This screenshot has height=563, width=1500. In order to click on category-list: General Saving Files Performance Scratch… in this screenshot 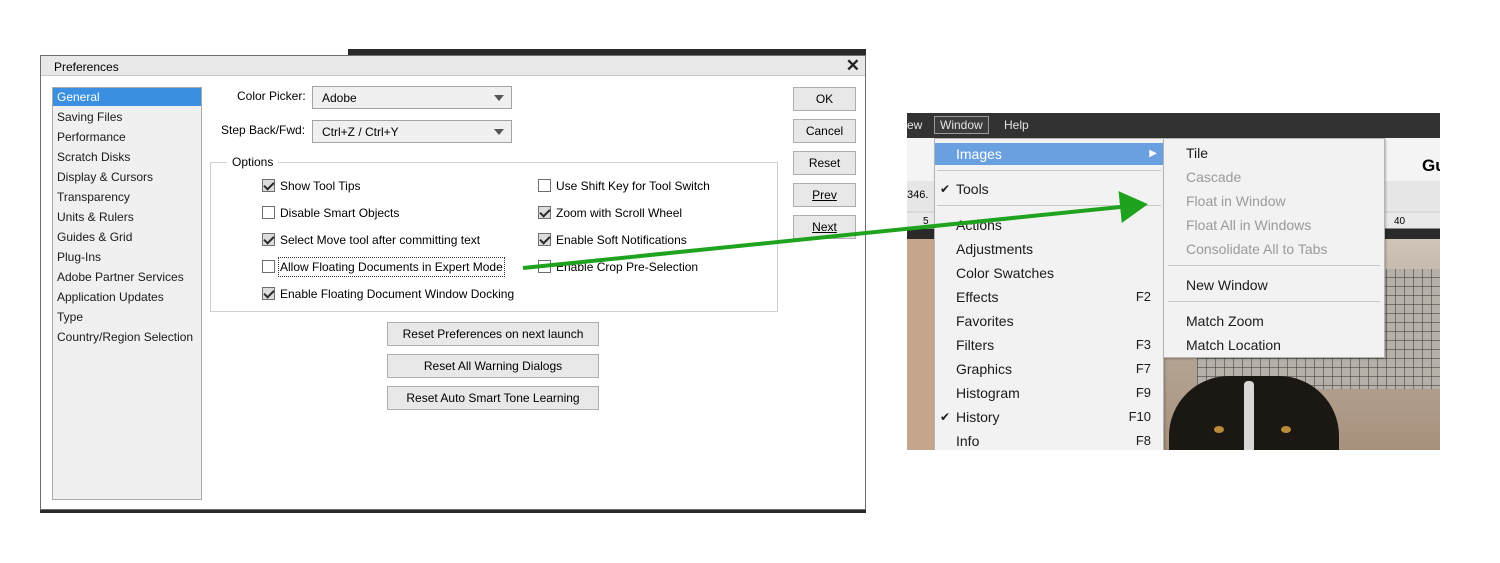, I will do `click(127, 293)`.